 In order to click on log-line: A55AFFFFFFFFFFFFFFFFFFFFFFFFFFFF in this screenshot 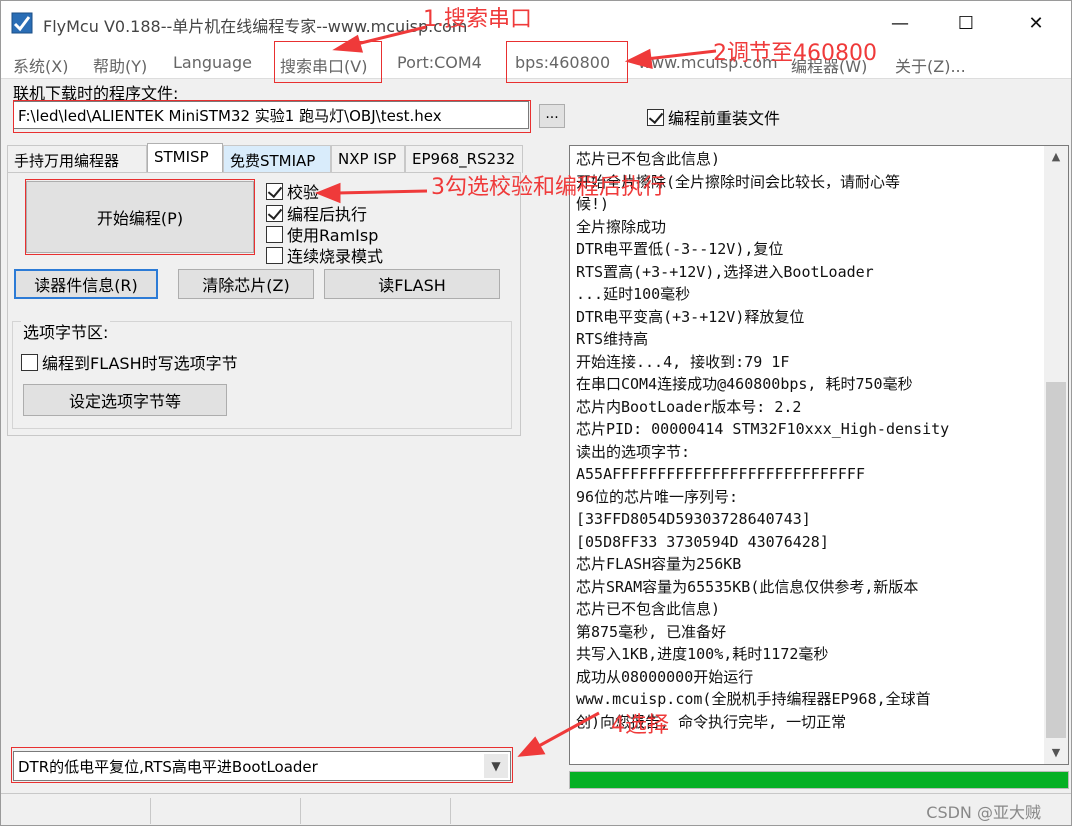, I will do `click(720, 474)`.